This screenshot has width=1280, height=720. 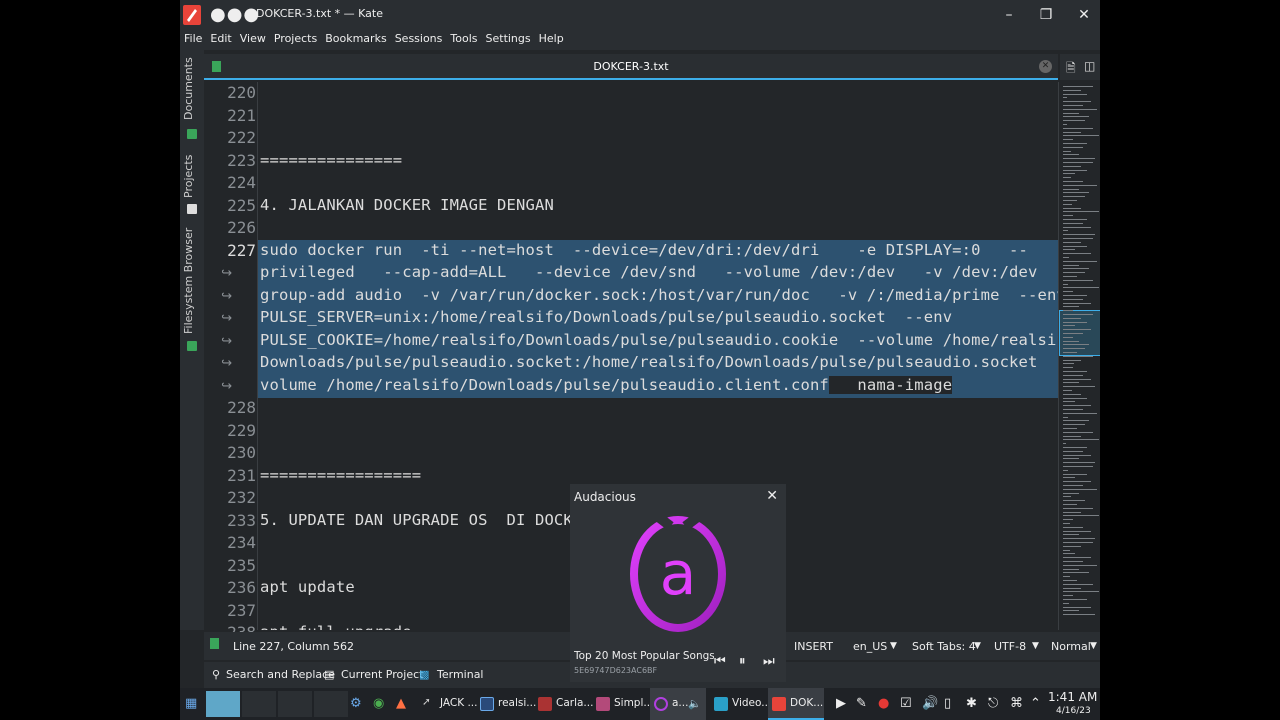 I want to click on line-number: 227, so click(x=241, y=250).